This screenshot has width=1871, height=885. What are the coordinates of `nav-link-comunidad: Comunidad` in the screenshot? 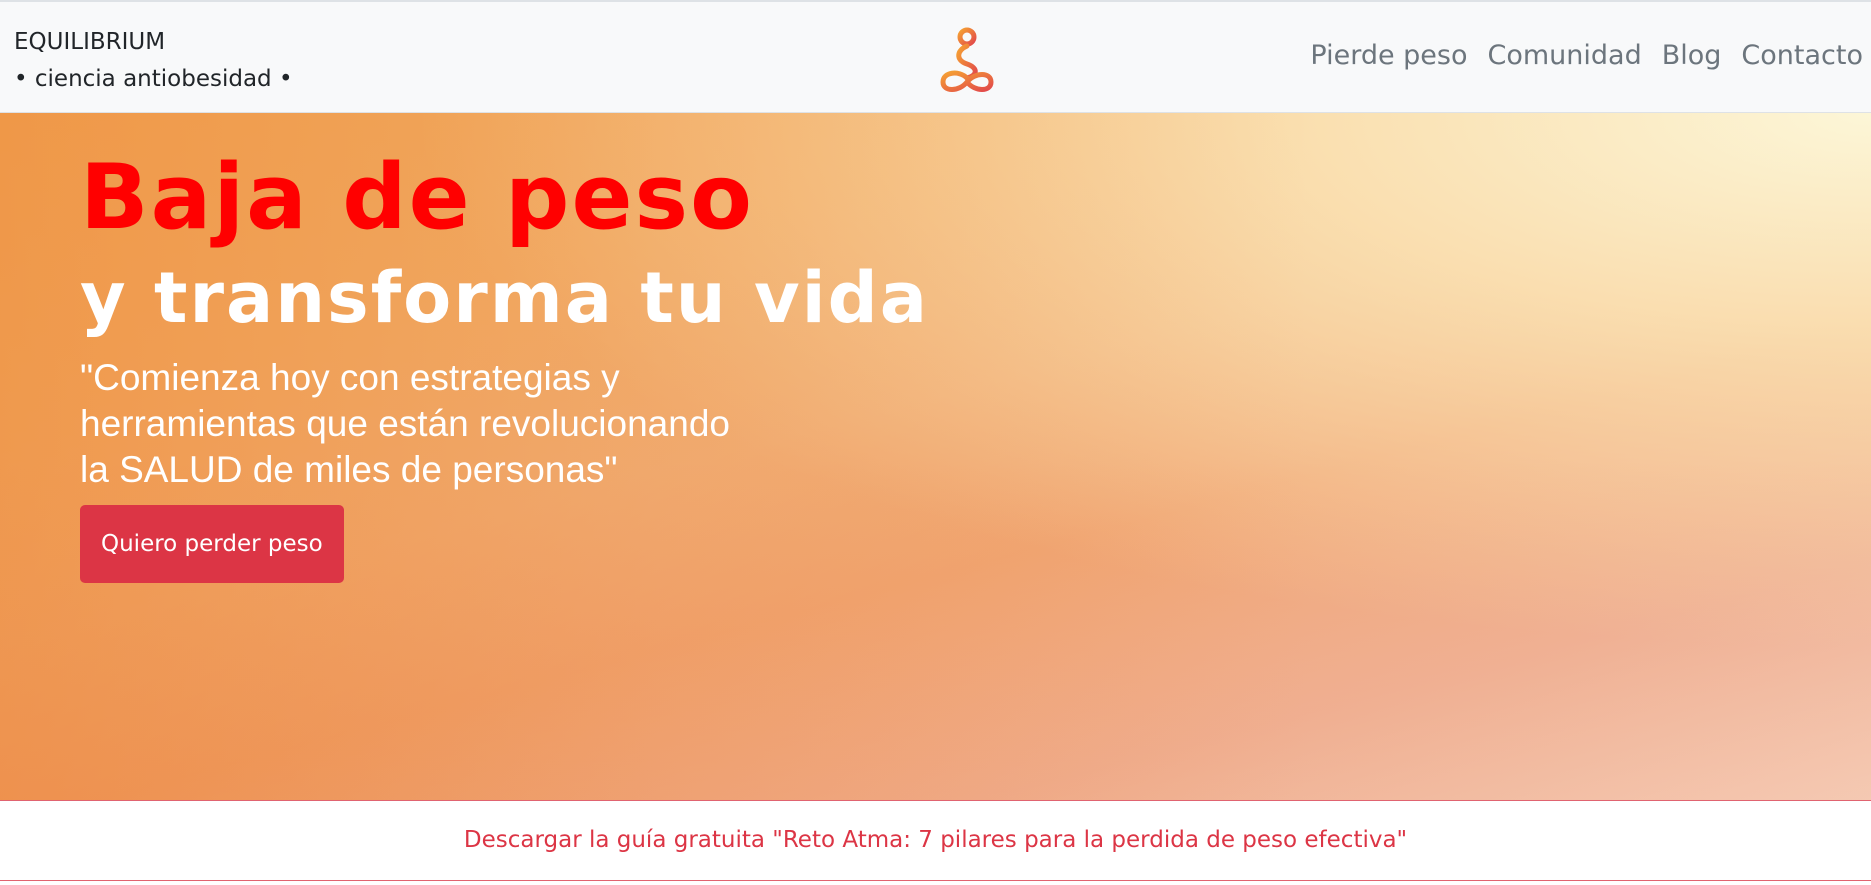 It's located at (1565, 55).